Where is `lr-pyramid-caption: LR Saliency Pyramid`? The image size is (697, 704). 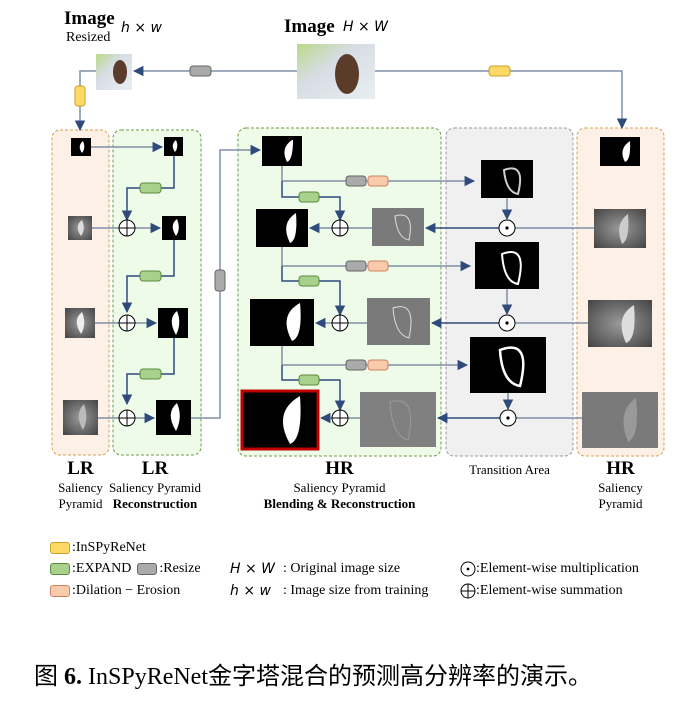 lr-pyramid-caption: LR Saliency Pyramid is located at coordinates (80, 485).